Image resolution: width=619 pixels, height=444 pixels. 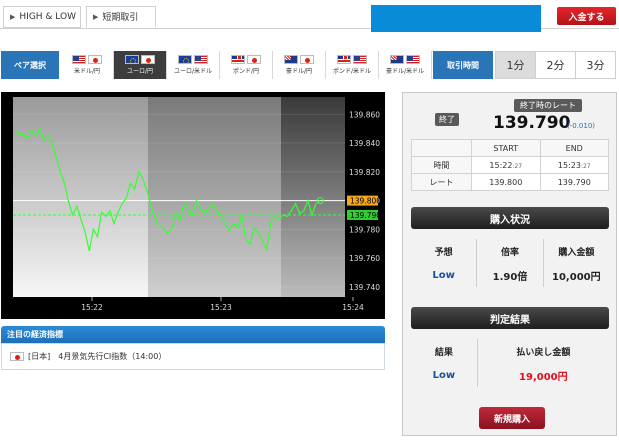 I want to click on y-tick-label: 139.860, so click(x=364, y=114).